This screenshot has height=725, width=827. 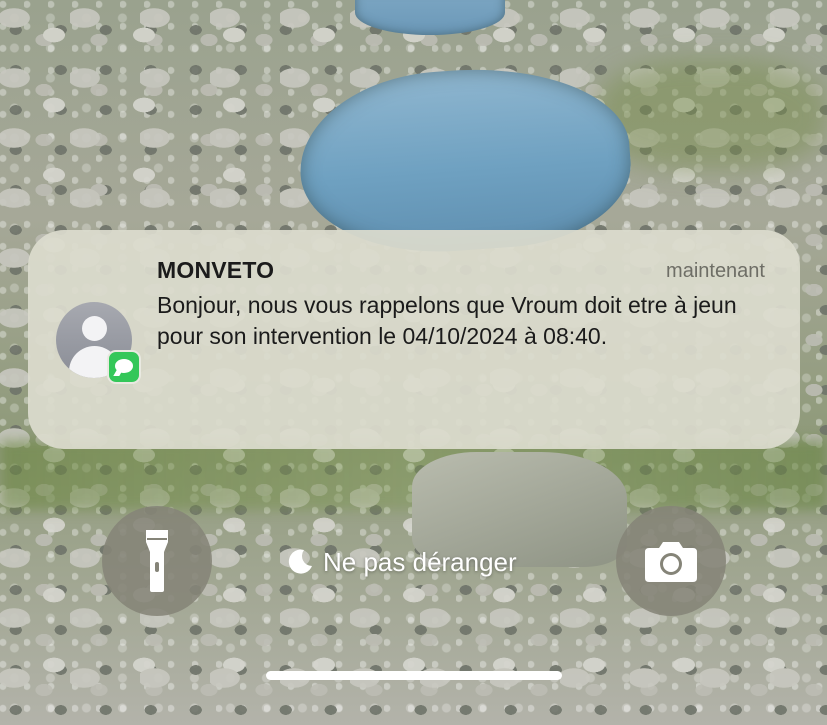 What do you see at coordinates (715, 271) in the screenshot?
I see `notification-timestamp: maintenant` at bounding box center [715, 271].